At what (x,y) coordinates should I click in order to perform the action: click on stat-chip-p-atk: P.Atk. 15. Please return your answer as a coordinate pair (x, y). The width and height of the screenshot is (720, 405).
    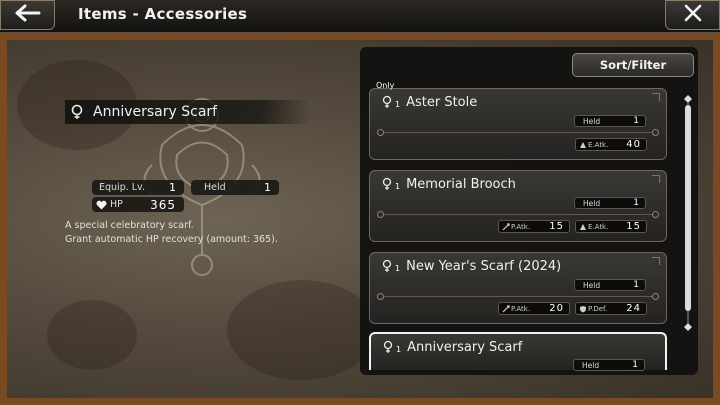
    Looking at the image, I should click on (534, 226).